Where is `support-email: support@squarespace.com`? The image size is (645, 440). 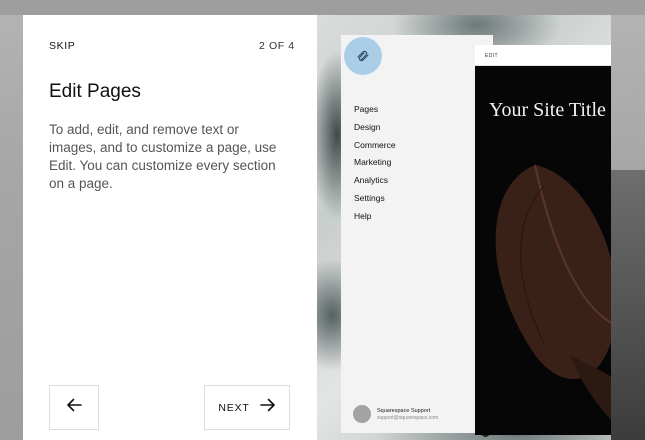
support-email: support@squarespace.com is located at coordinates (408, 417).